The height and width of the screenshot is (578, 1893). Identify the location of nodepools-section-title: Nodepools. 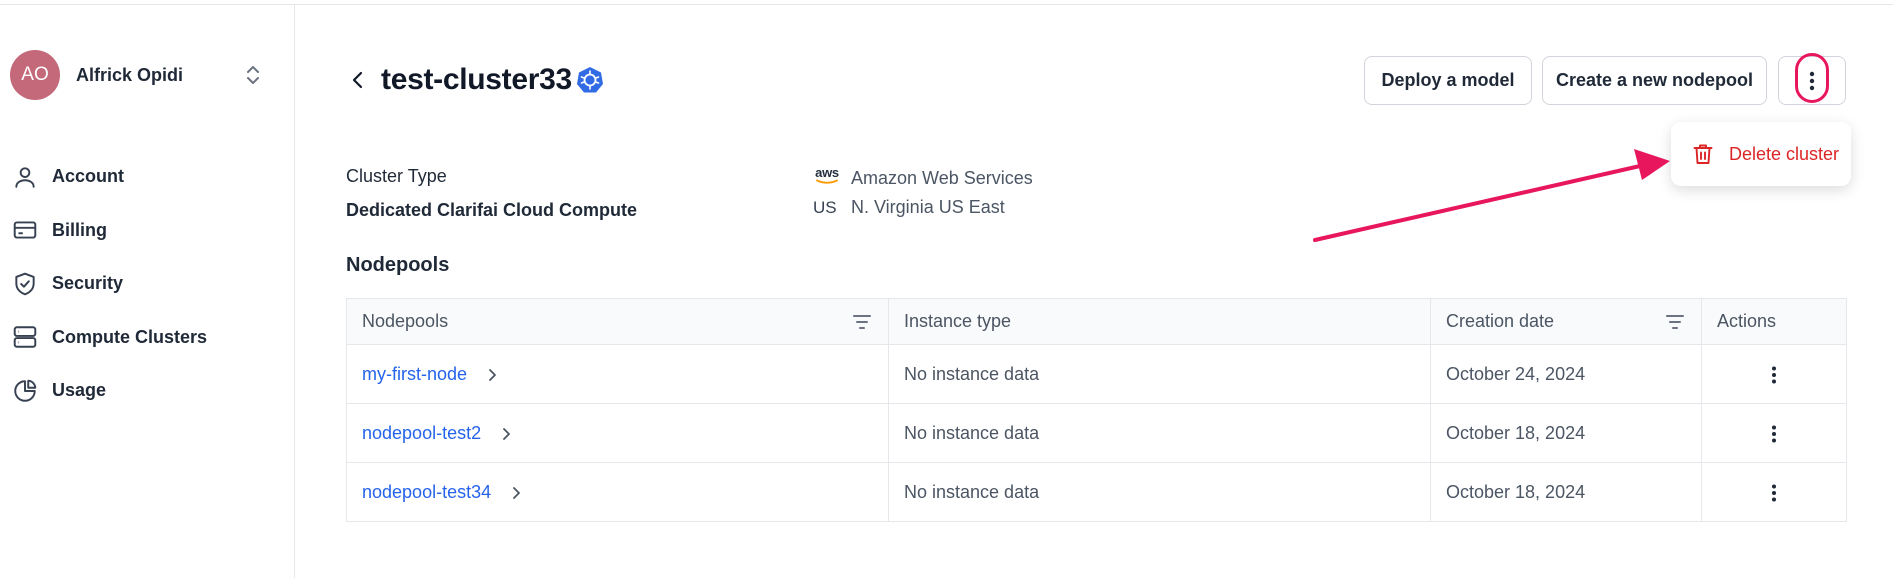
(398, 265).